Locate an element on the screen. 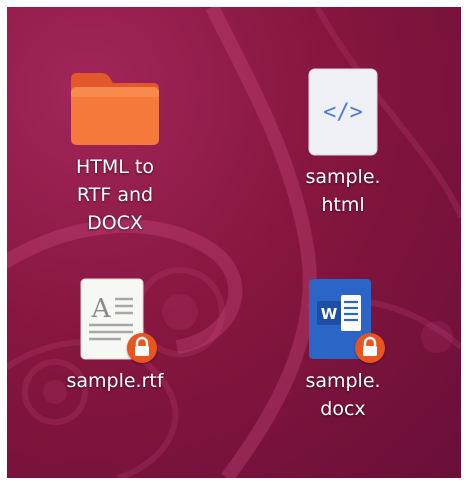 The height and width of the screenshot is (485, 468). desktop-icon-sample-rtf: A sample.rtf is located at coordinates (115, 336).